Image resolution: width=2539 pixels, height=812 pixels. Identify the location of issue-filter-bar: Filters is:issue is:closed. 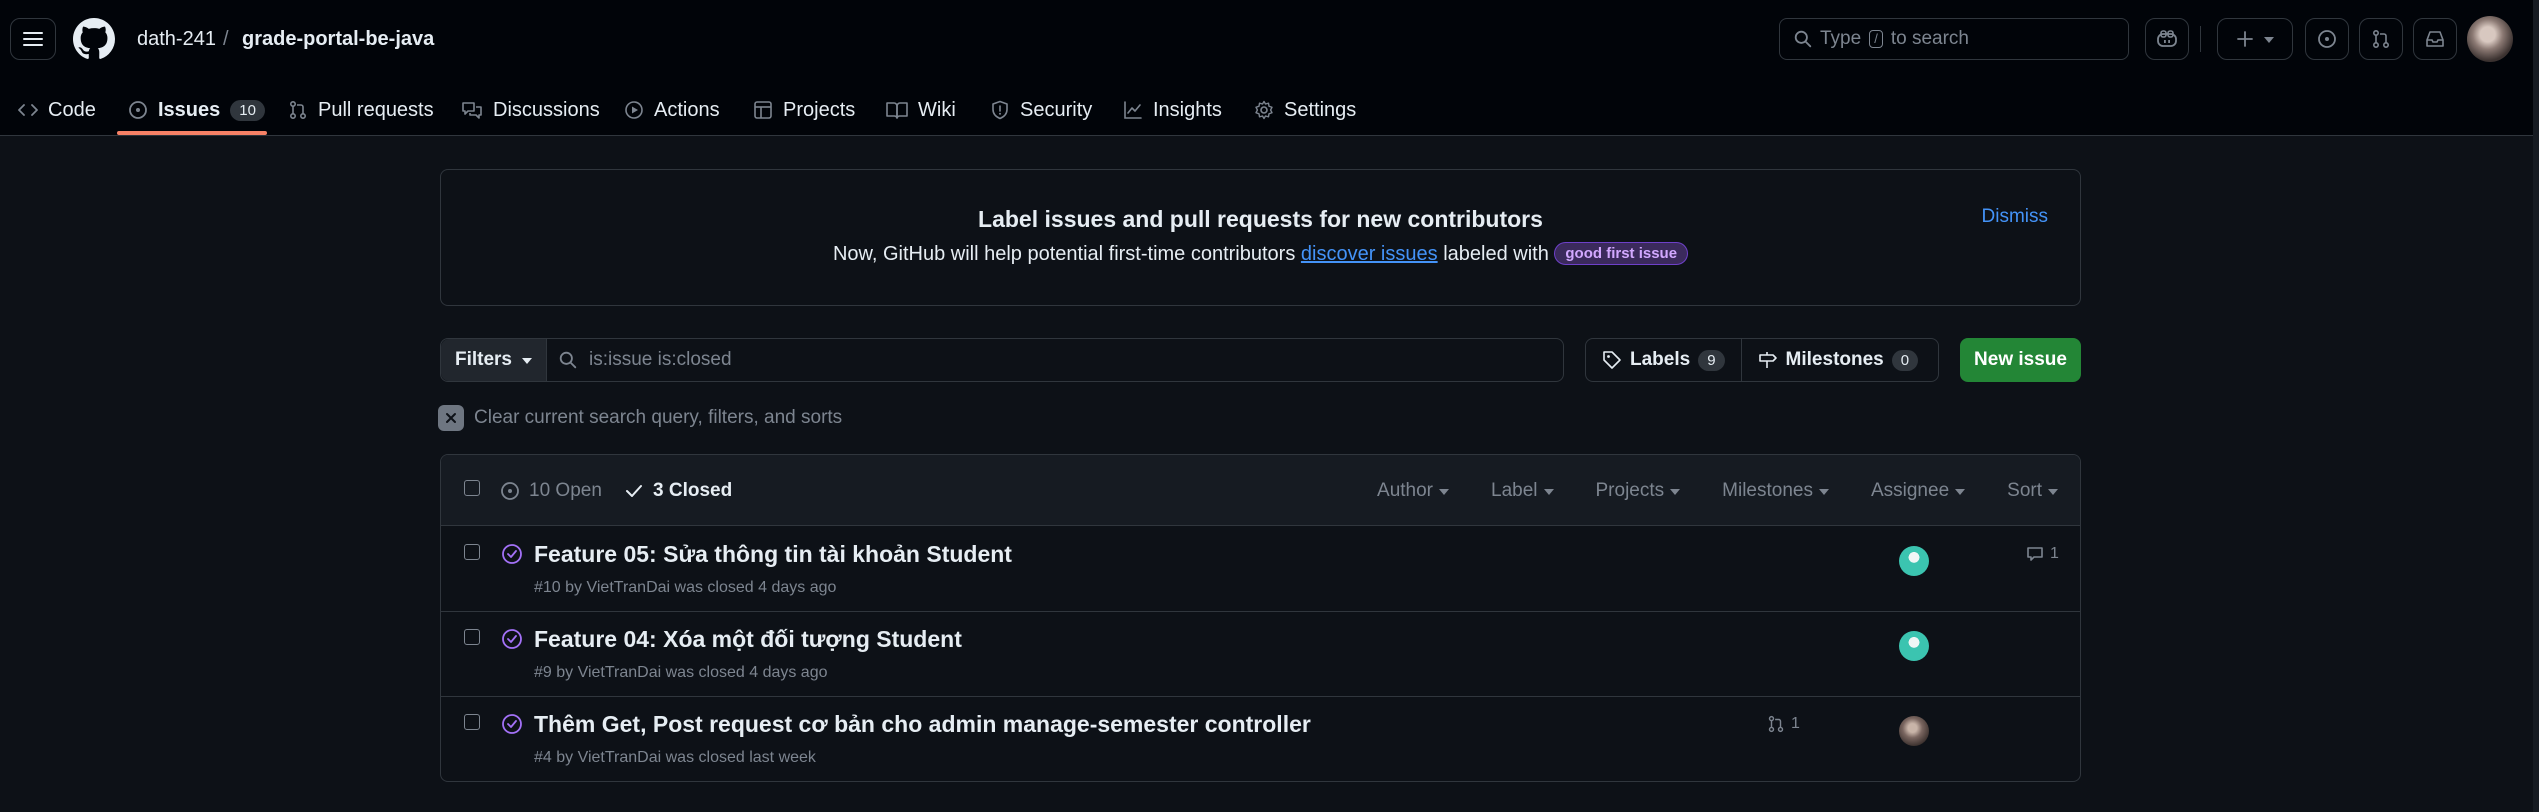
(1002, 360).